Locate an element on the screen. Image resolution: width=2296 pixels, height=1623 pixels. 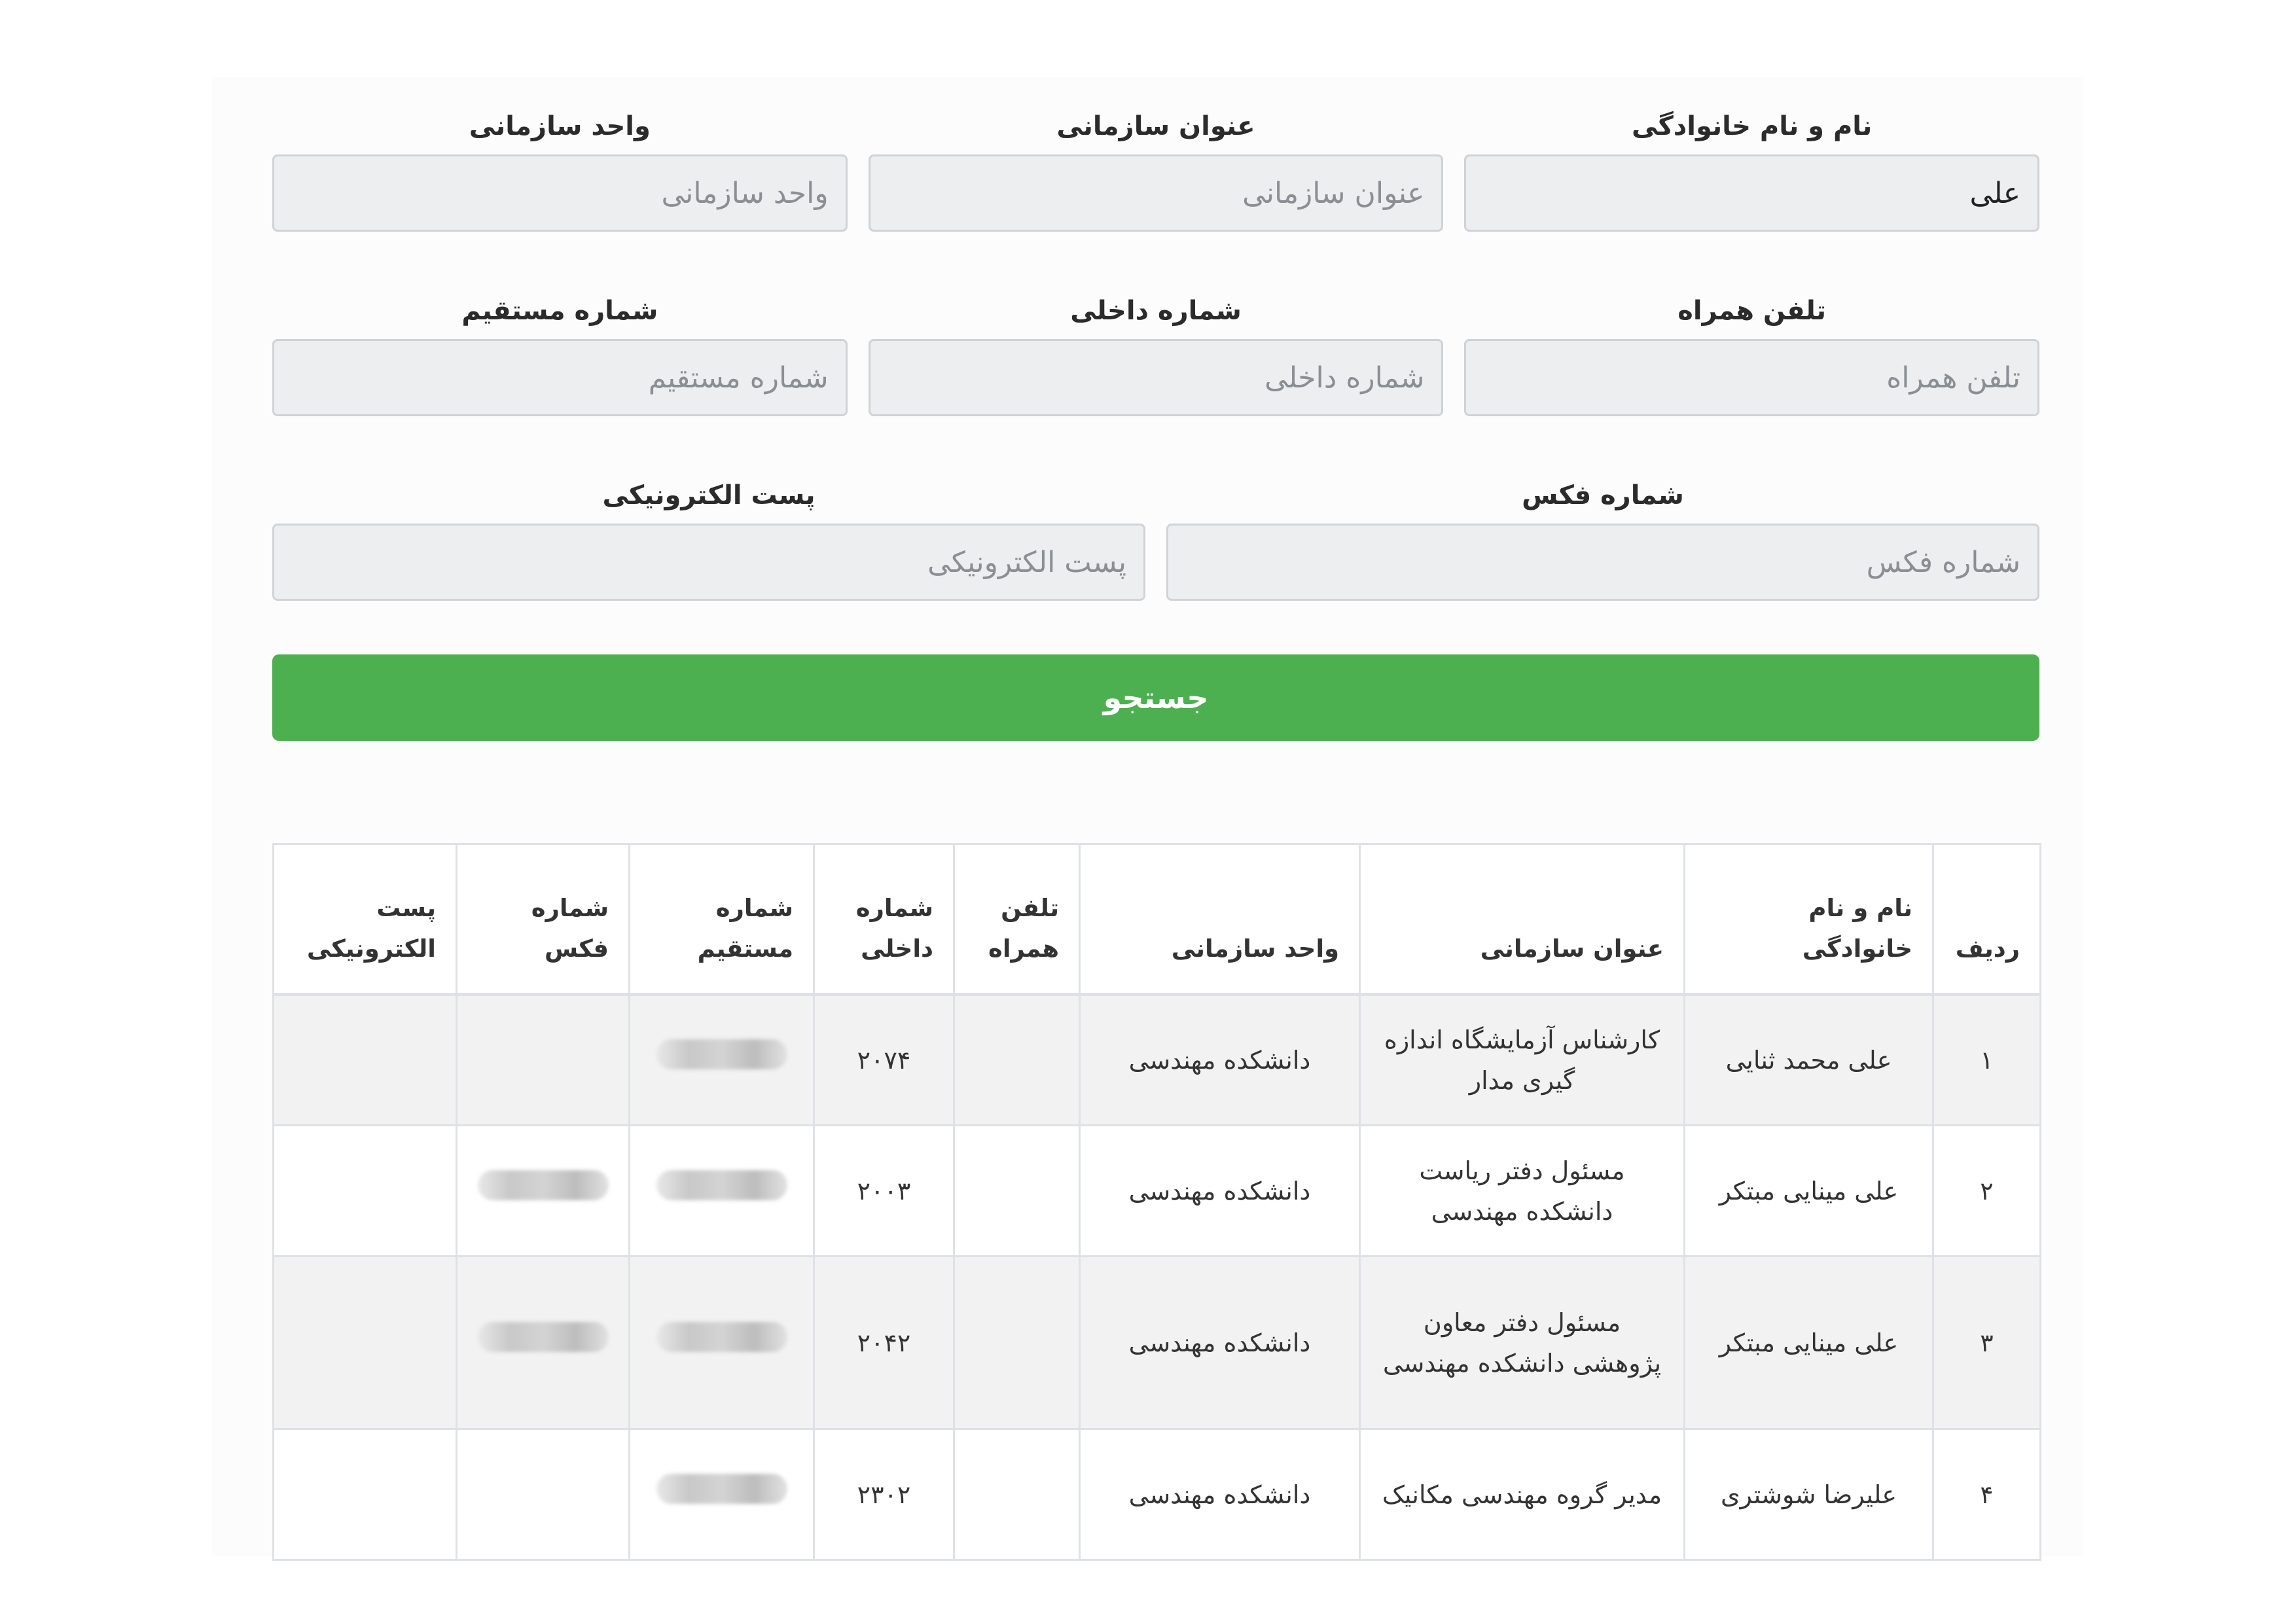
mobile-field: تلفن همراه is located at coordinates (1751, 339).